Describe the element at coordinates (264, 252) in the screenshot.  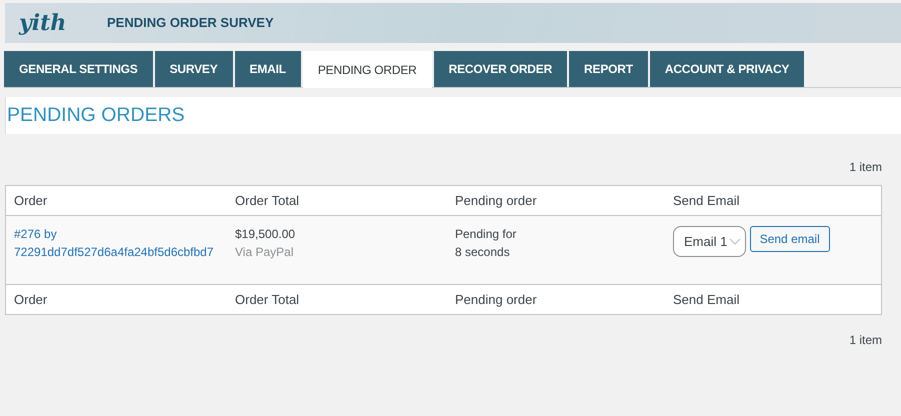
I see `payment-method: Via PayPal` at that location.